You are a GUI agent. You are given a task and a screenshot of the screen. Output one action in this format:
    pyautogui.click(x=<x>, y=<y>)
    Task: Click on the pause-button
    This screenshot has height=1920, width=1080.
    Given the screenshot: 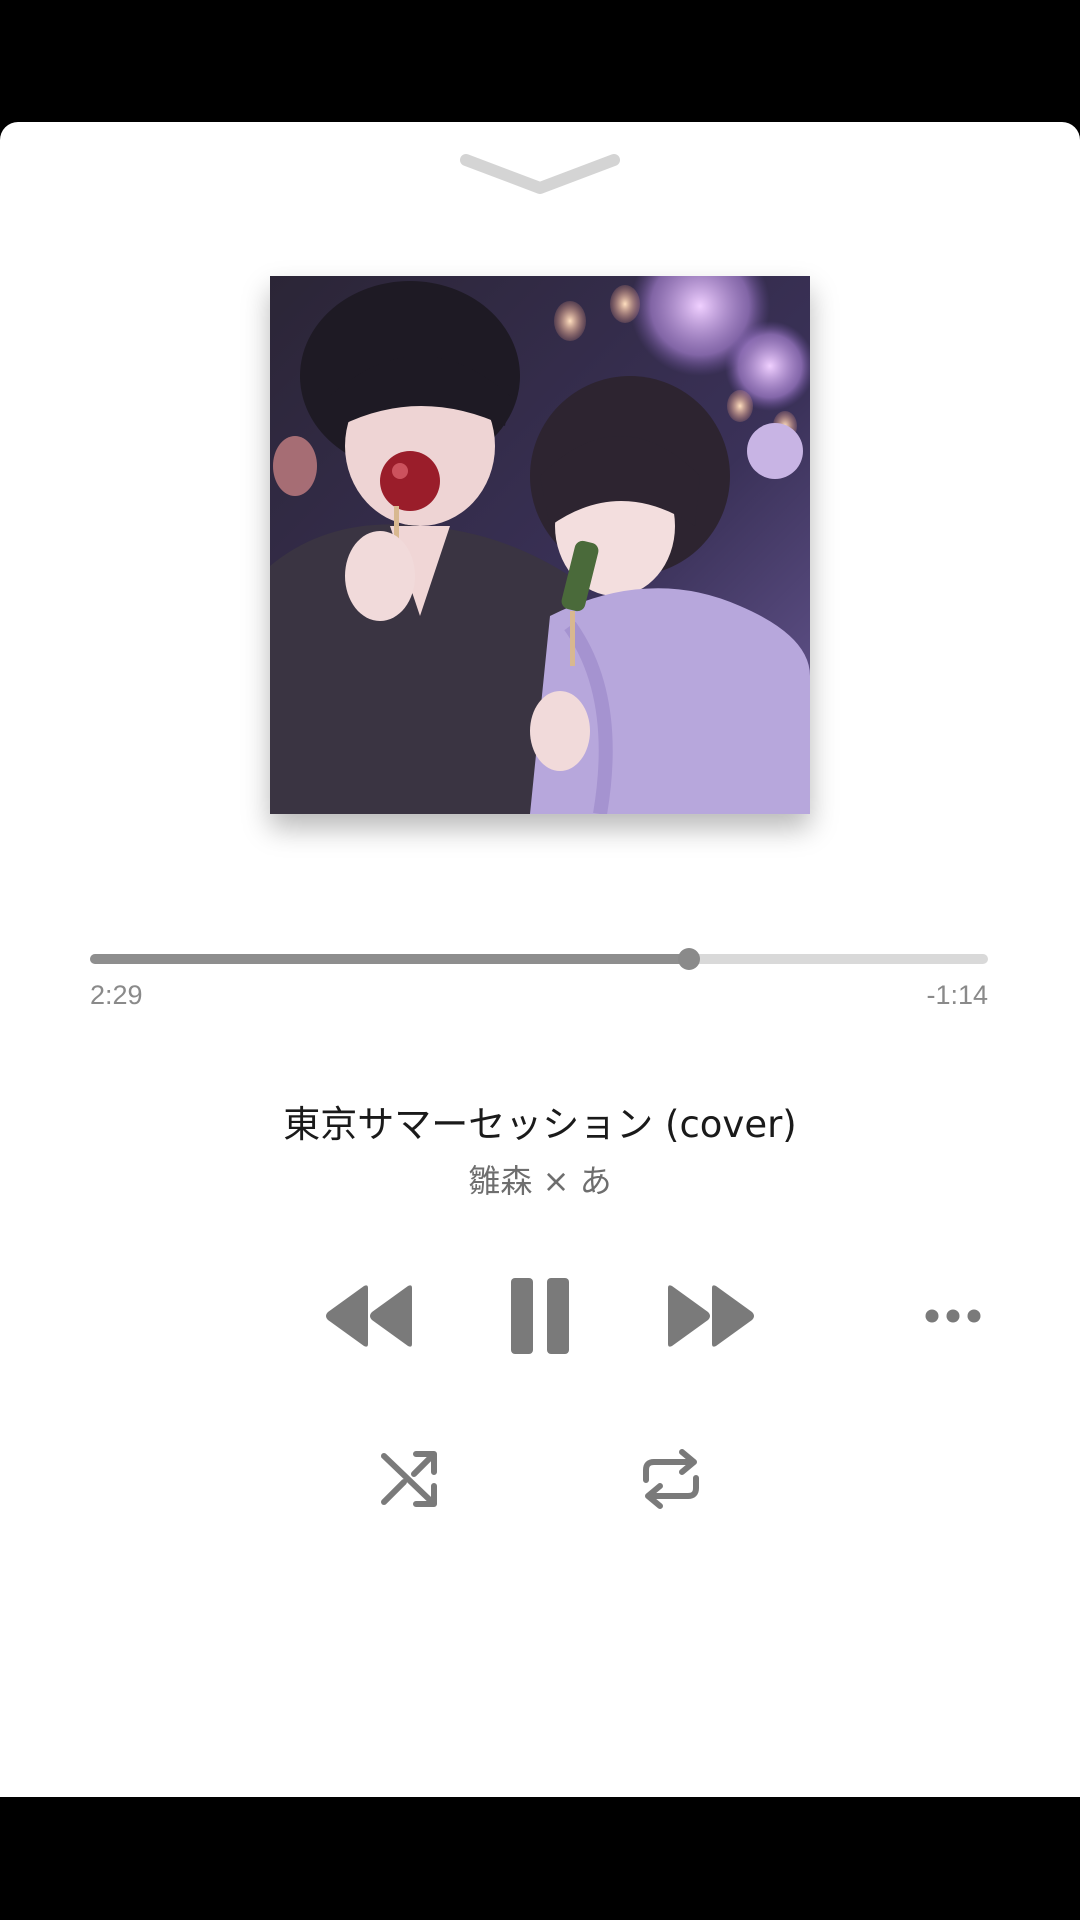 What is the action you would take?
    pyautogui.click(x=540, y=1316)
    